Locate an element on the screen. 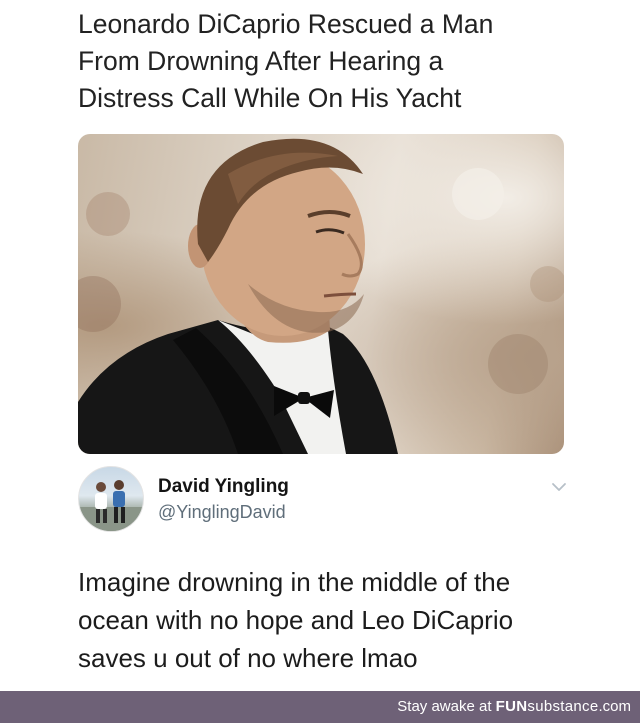 This screenshot has width=640, height=723. watermark-brand: FUNsubstance is located at coordinates (547, 706).